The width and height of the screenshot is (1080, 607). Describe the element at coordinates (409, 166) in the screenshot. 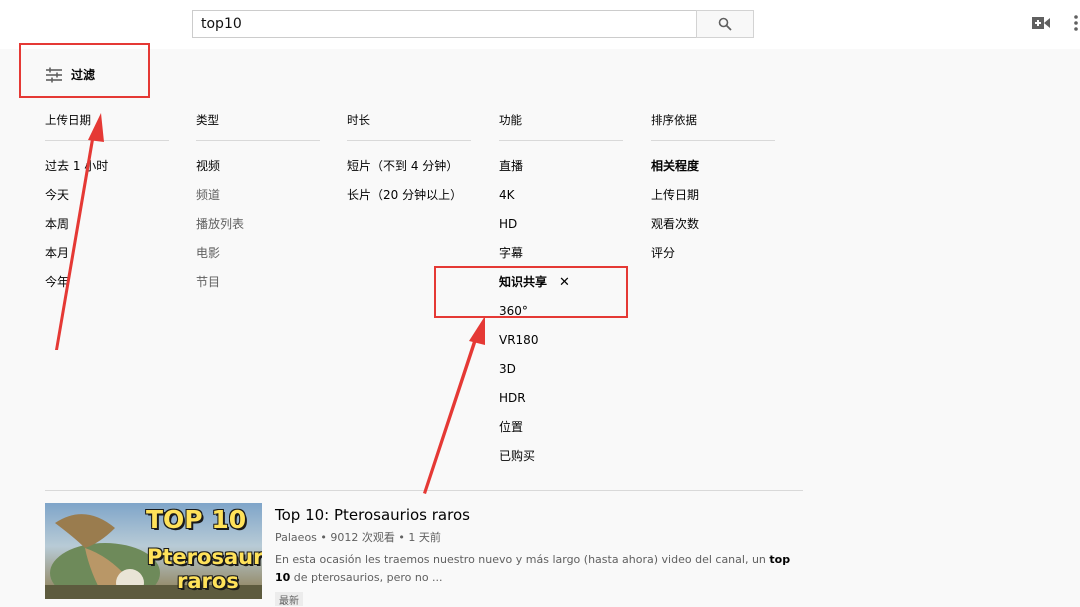

I see `filter-option: 短片（不到 4 分钟）` at that location.